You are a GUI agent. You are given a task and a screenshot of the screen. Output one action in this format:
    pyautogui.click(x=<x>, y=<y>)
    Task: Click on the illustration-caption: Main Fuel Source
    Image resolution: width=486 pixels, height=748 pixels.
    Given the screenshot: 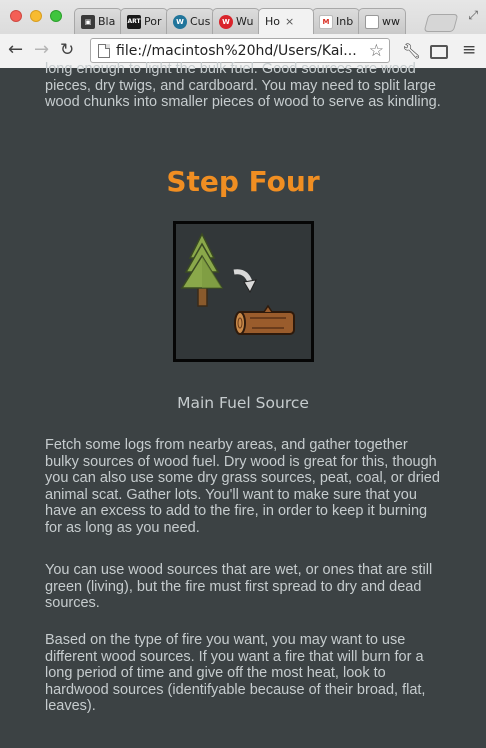 What is the action you would take?
    pyautogui.click(x=243, y=403)
    